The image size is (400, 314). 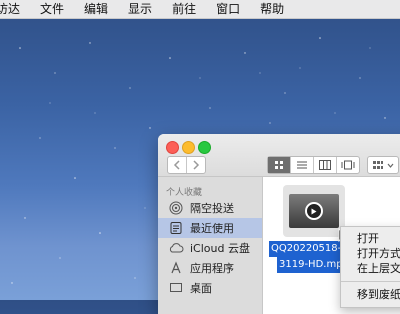 I want to click on list-view-button, so click(x=301, y=165).